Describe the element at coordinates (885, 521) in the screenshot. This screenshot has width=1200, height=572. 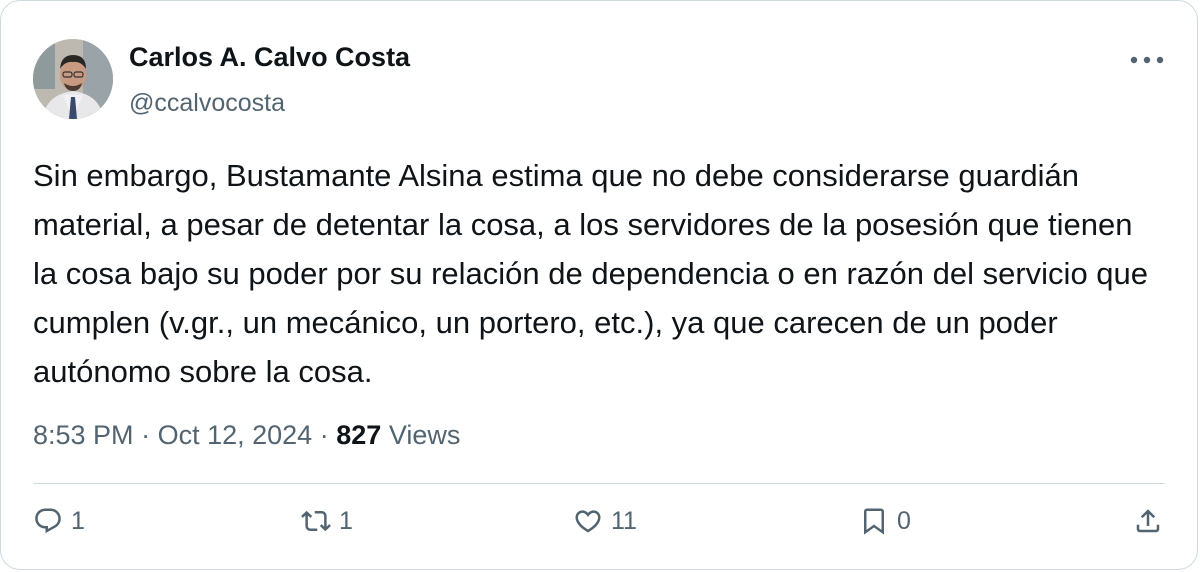
I see `bookmark-button: 0` at that location.